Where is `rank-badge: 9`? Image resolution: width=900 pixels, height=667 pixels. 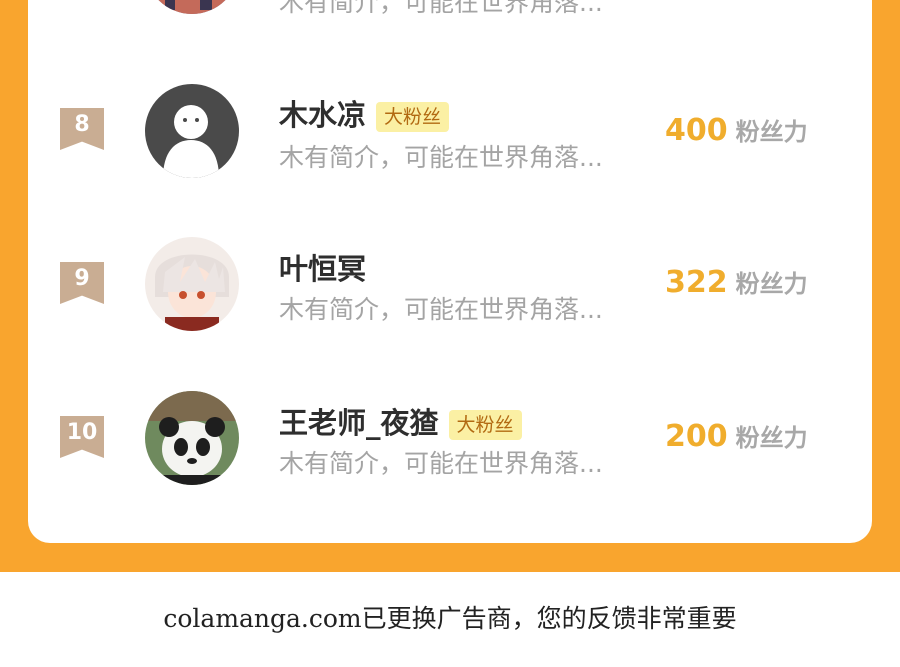
rank-badge: 9 is located at coordinates (82, 283).